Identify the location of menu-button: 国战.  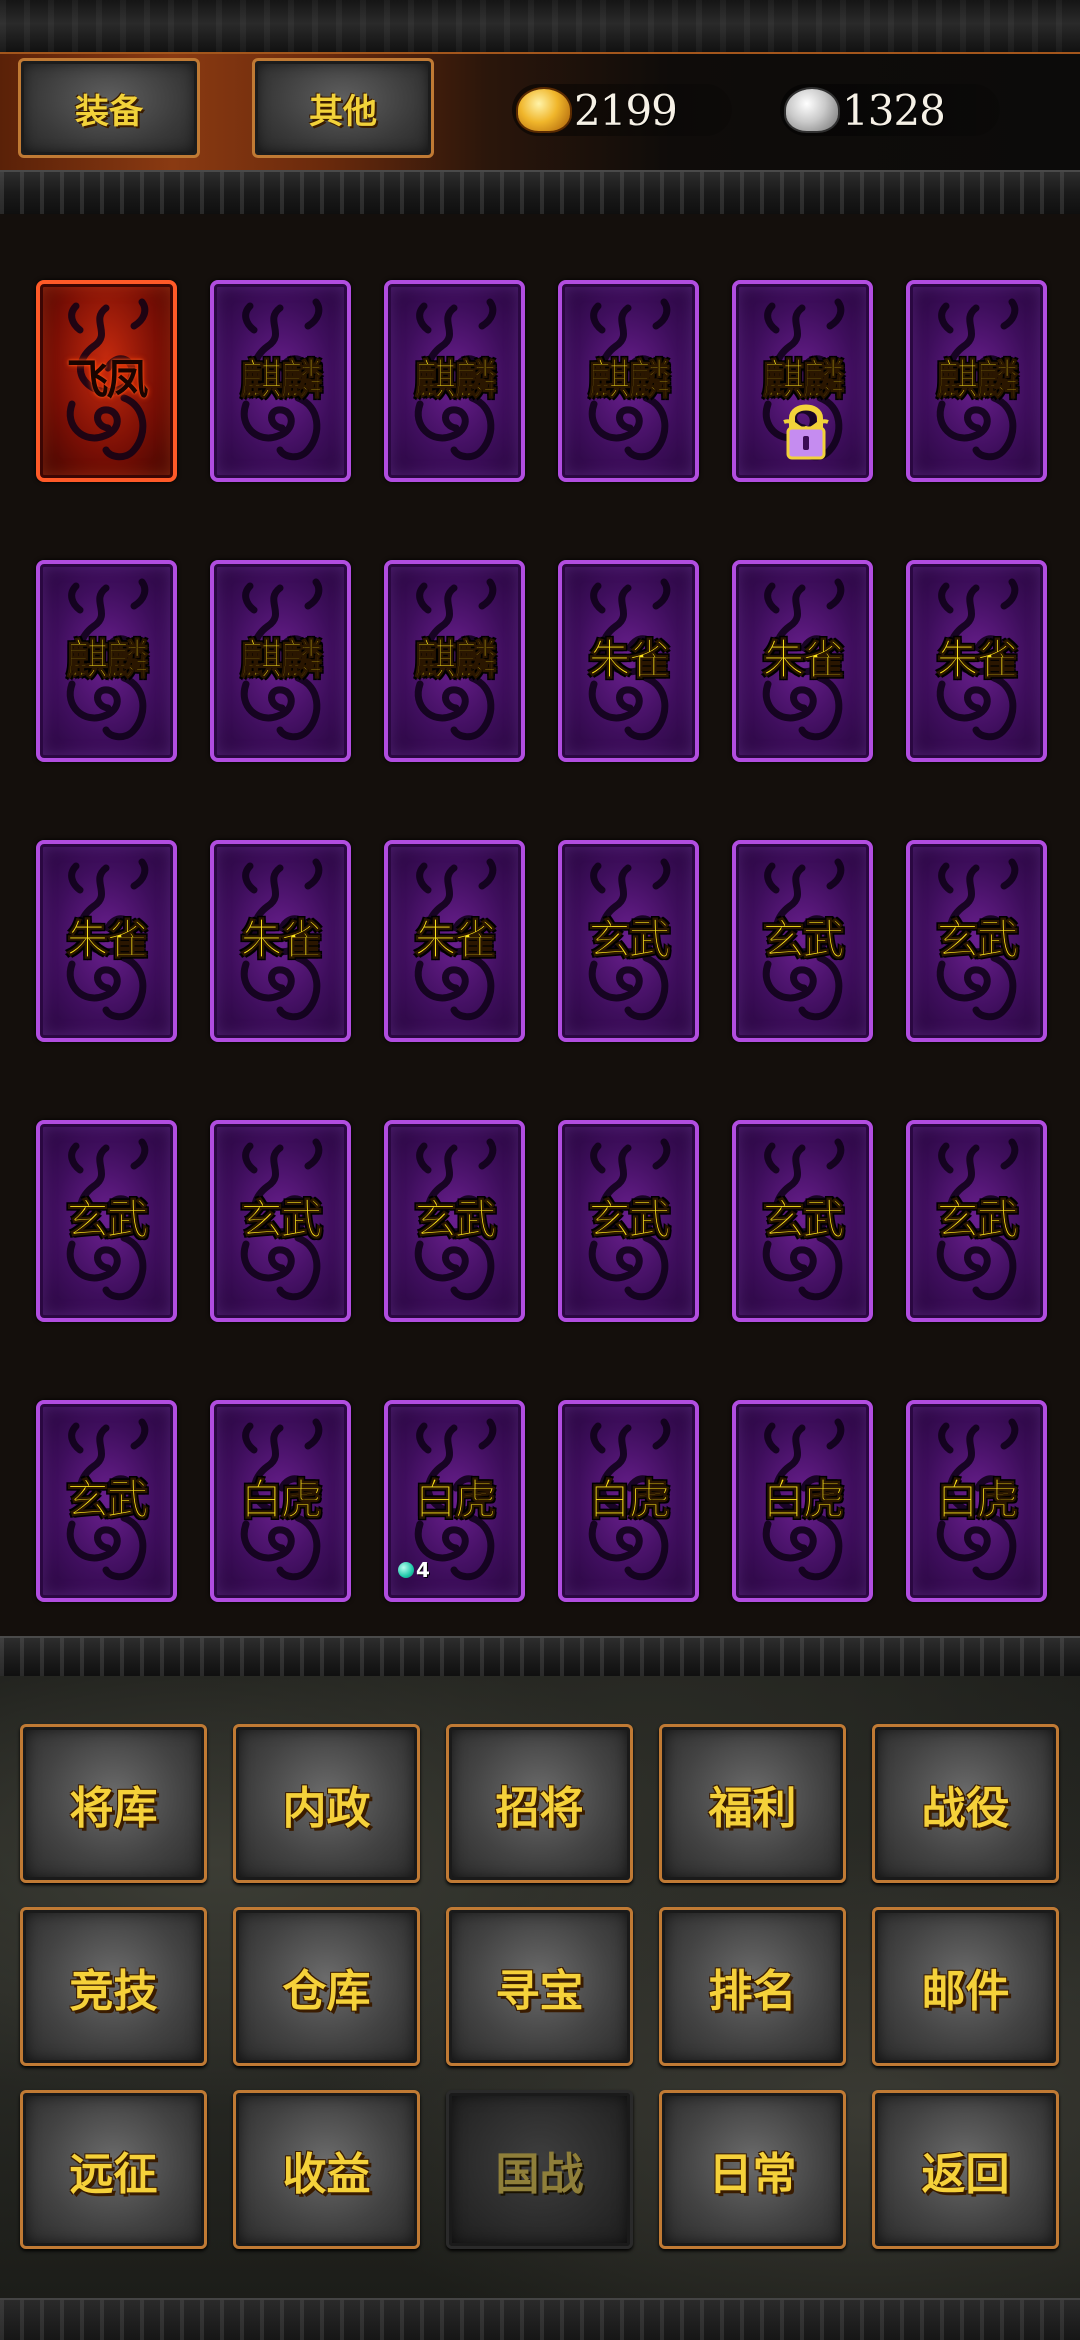
(539, 2169).